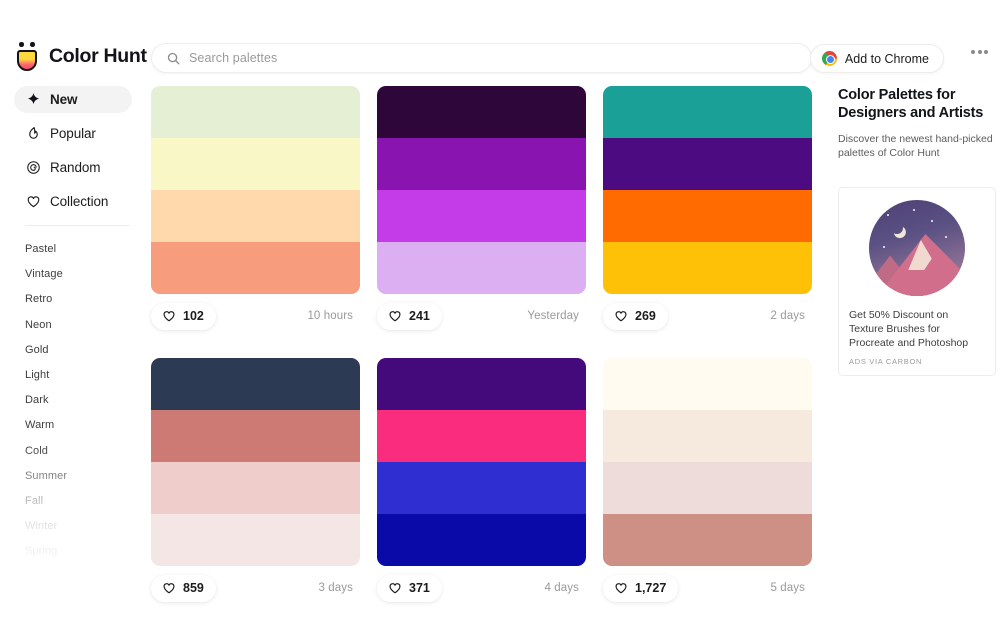 The image size is (1000, 630). I want to click on palette-card: 859 3 days, so click(255, 484).